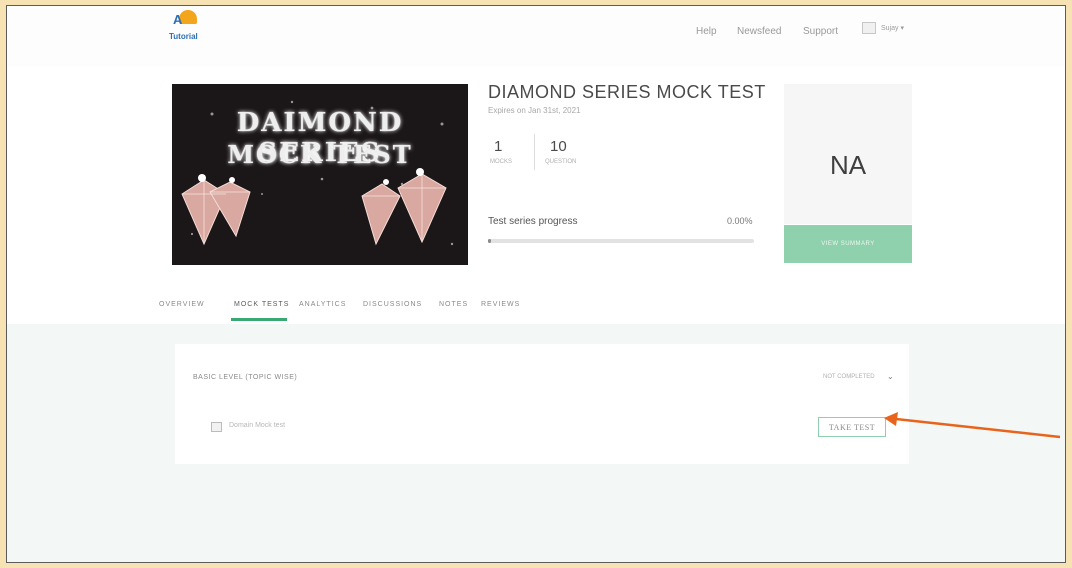 Image resolution: width=1072 pixels, height=568 pixels. I want to click on score-panel: NA, so click(848, 154).